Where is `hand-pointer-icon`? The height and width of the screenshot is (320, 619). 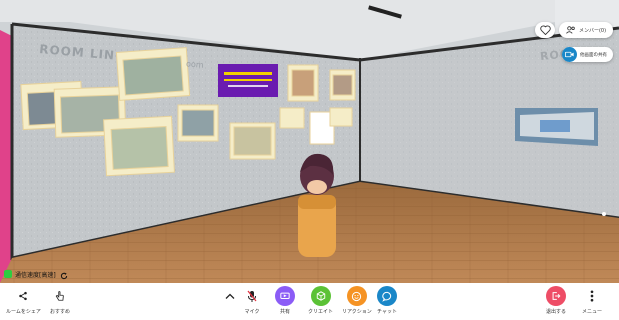
hand-pointer-icon is located at coordinates (60, 296).